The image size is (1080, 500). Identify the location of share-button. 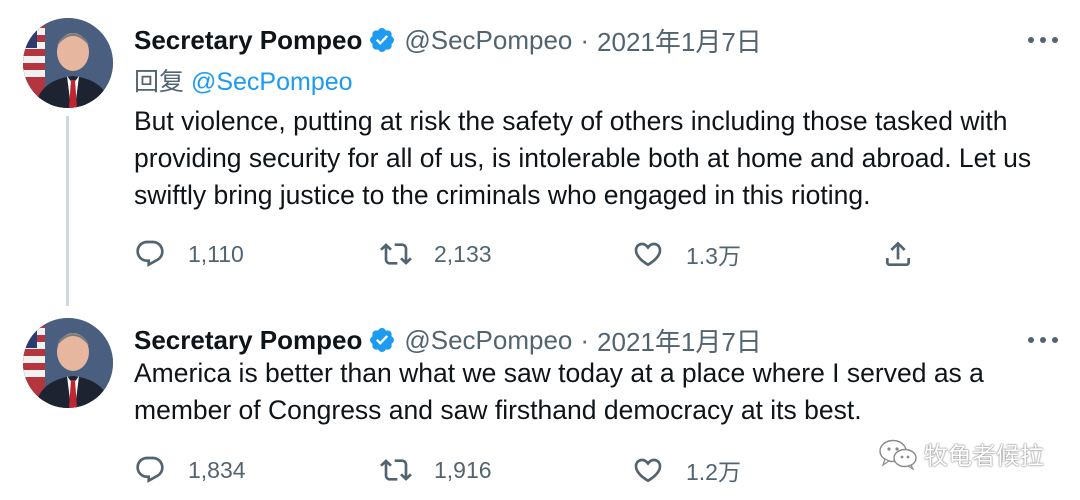
(898, 254).